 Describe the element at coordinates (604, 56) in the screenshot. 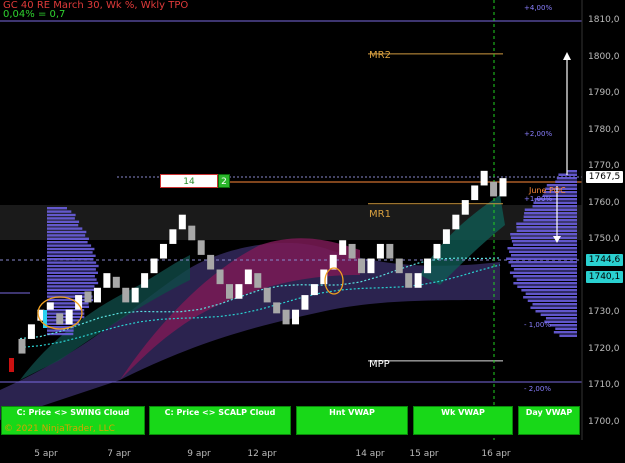

I see `price-tick-label: 1800,0` at that location.